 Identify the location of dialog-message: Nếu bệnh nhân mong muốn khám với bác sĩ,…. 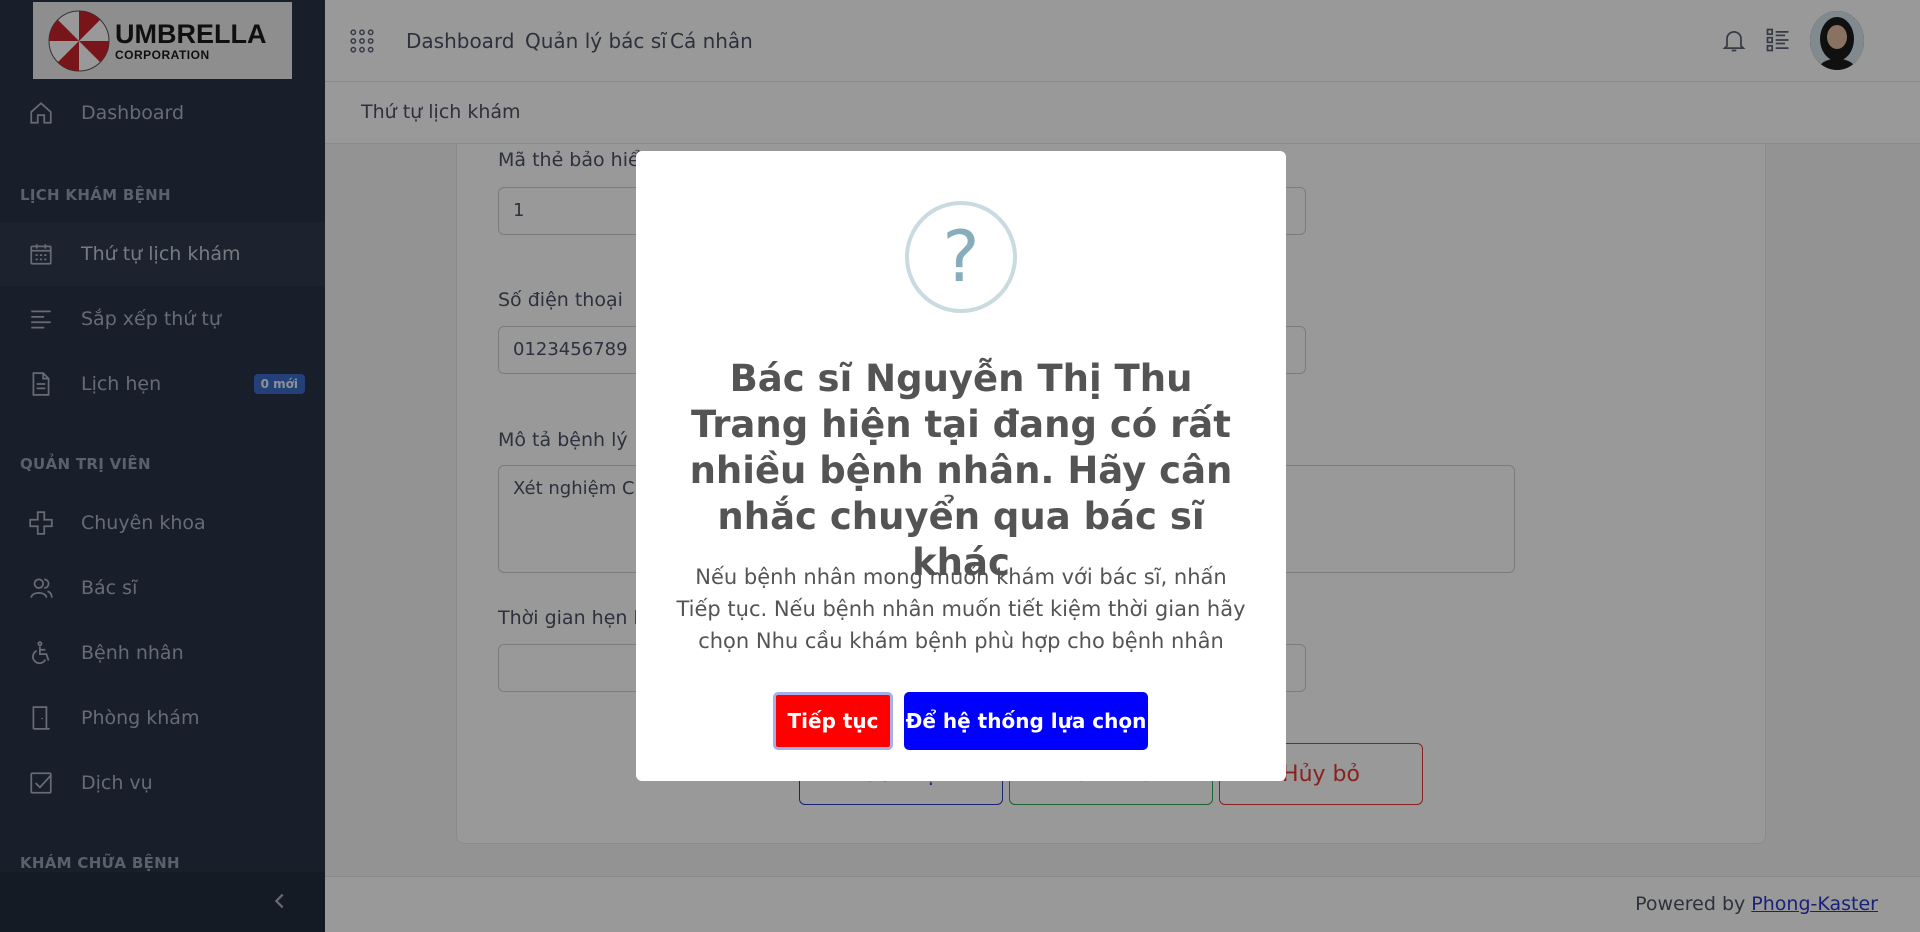
(961, 609).